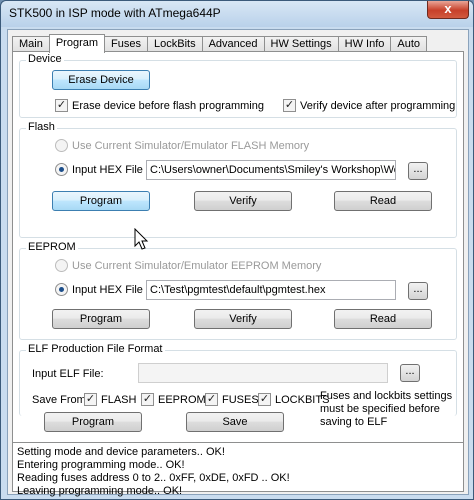  I want to click on tab-hw-info: HW Info, so click(364, 44).